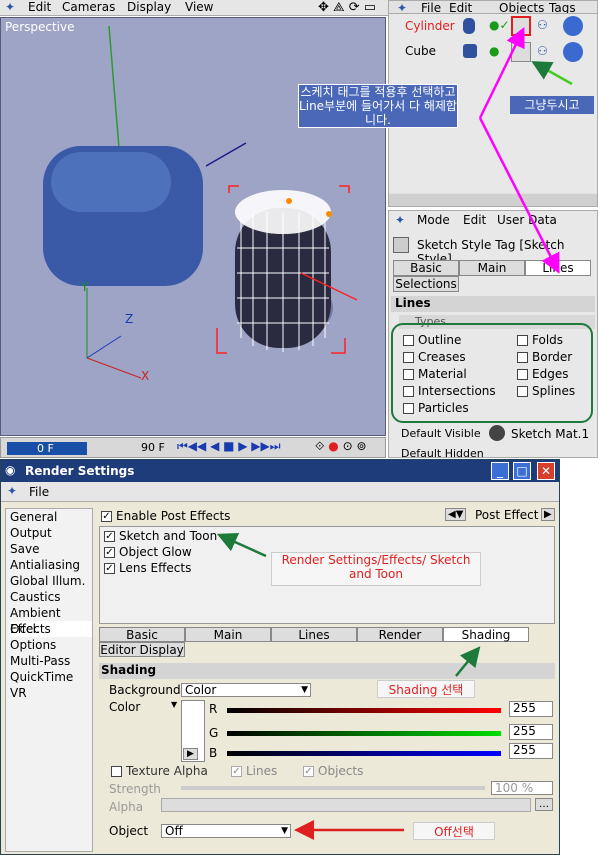 This screenshot has height=855, width=598. What do you see at coordinates (228, 634) in the screenshot?
I see `render-tab-main: Main` at bounding box center [228, 634].